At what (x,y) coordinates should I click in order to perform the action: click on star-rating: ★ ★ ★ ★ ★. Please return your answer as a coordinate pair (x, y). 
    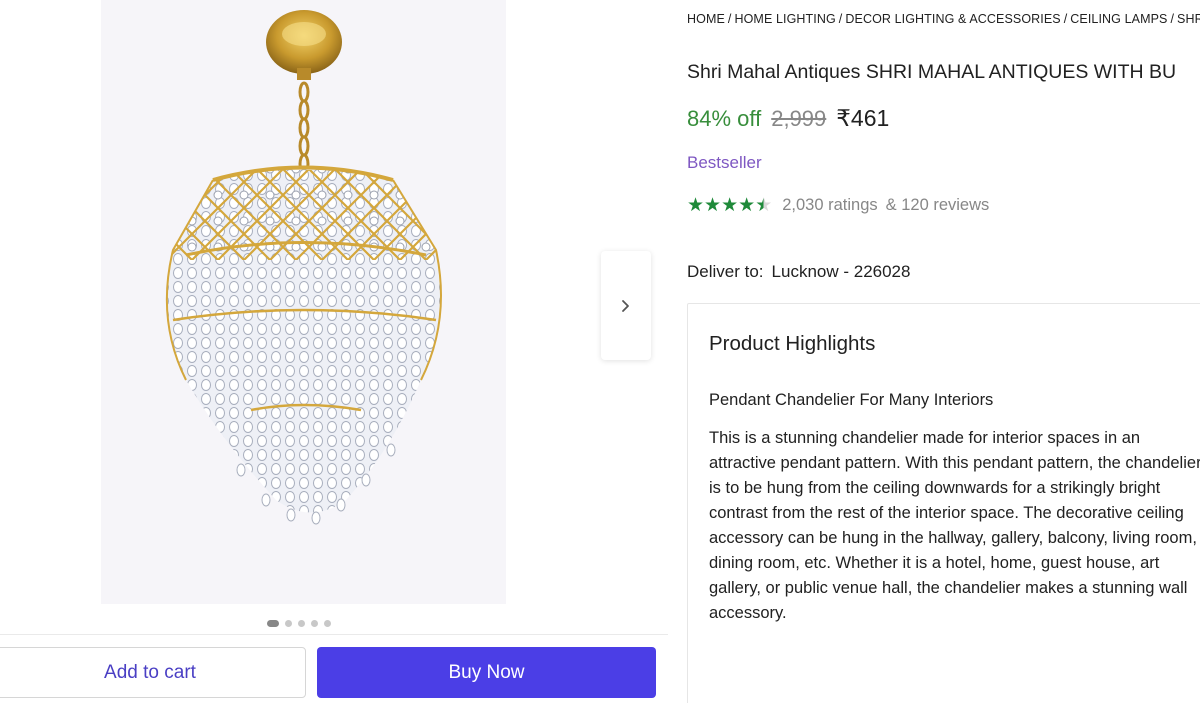
    Looking at the image, I should click on (729, 205).